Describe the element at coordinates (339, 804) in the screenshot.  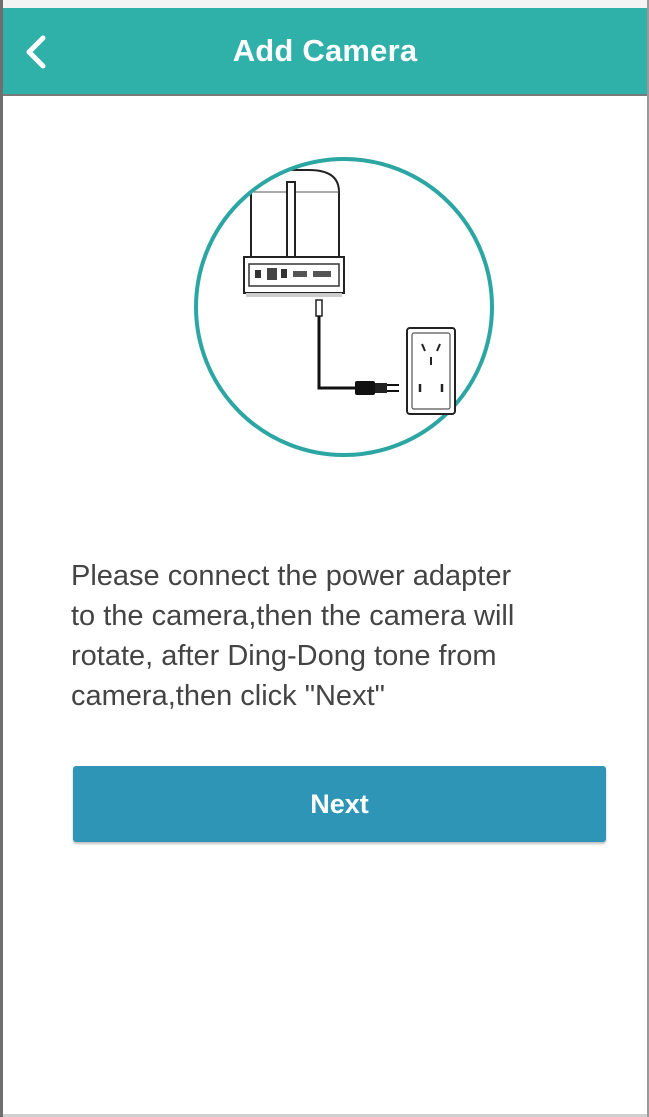
I see `next-button: Next` at that location.